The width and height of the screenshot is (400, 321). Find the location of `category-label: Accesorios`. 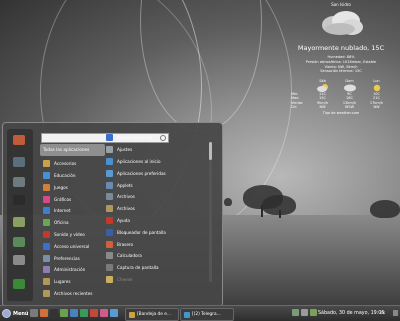

category-label: Accesorios is located at coordinates (65, 164).